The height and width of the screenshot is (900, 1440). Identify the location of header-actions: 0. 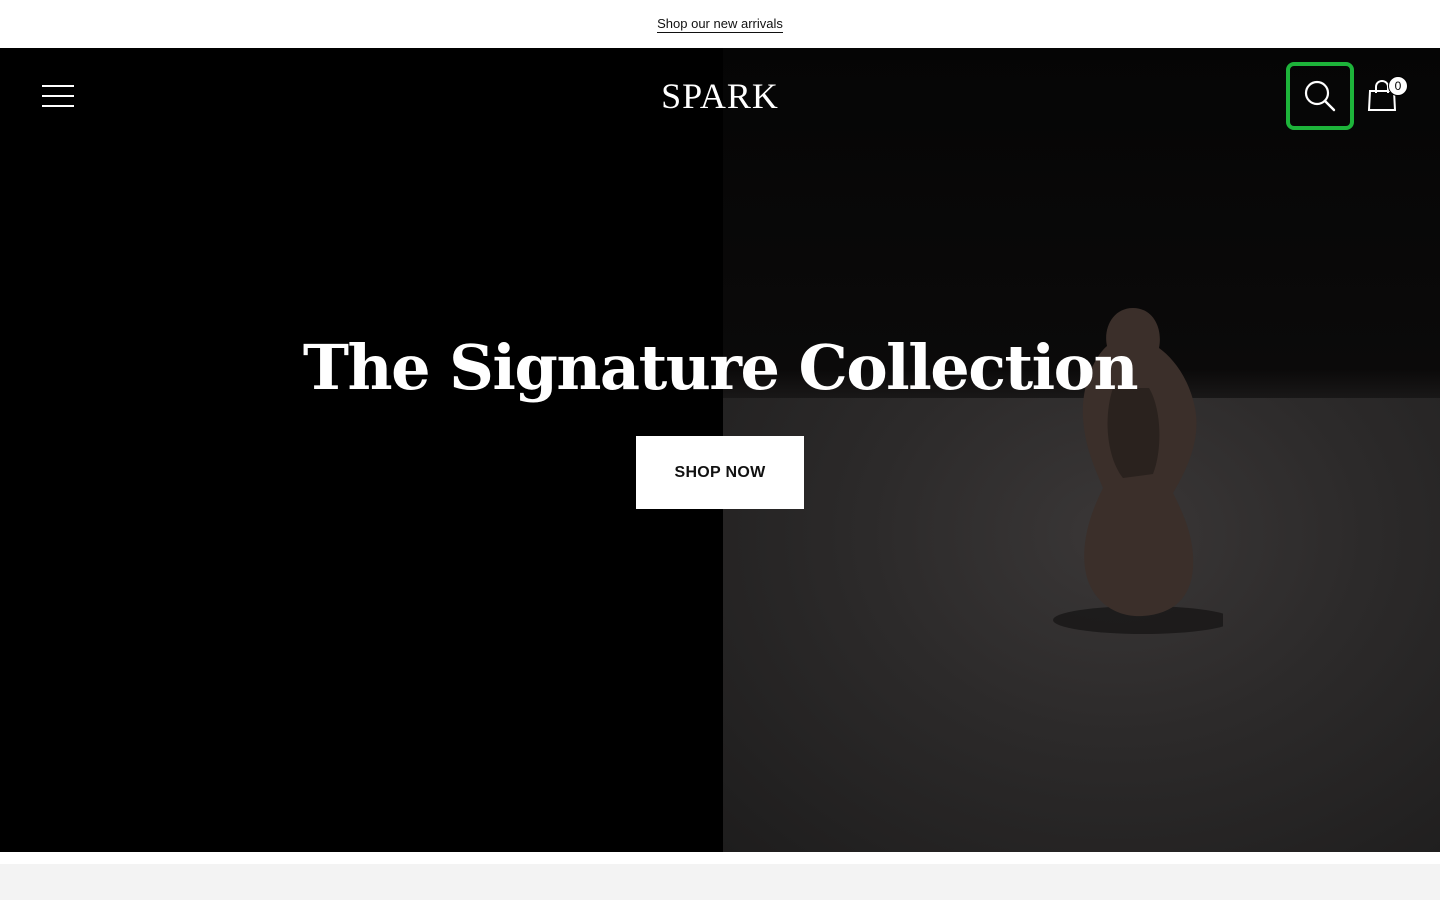
(1347, 96).